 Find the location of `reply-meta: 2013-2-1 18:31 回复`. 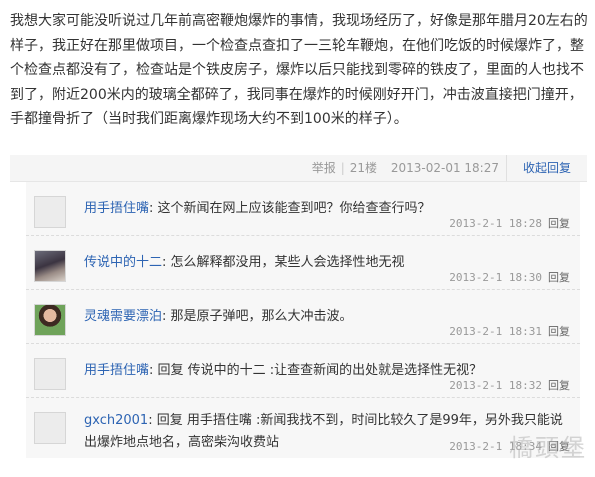

reply-meta: 2013-2-1 18:31 回复 is located at coordinates (509, 331).